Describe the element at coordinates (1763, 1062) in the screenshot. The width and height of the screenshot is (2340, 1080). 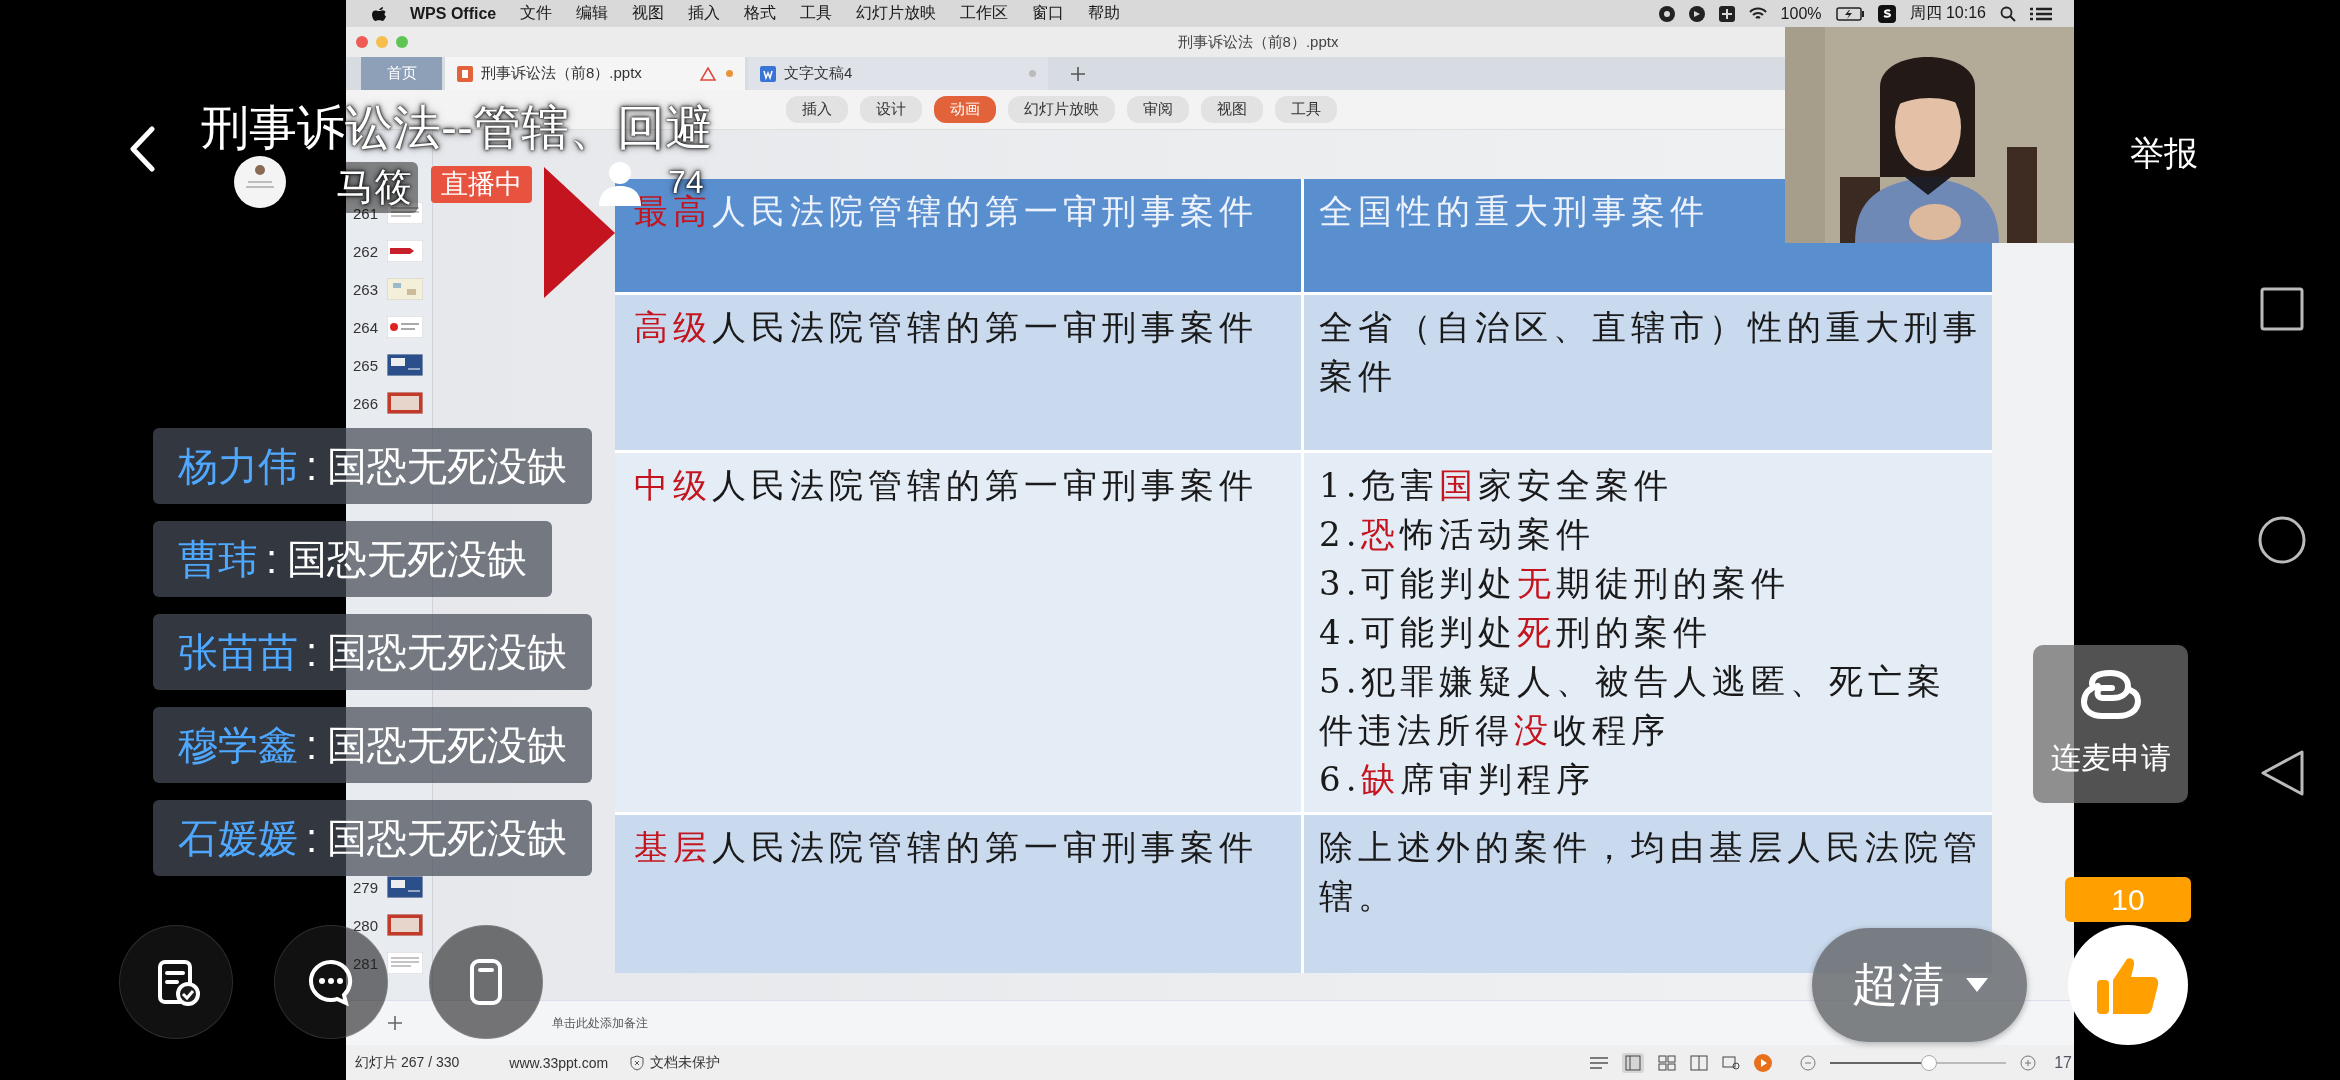
I see `play-icon` at that location.